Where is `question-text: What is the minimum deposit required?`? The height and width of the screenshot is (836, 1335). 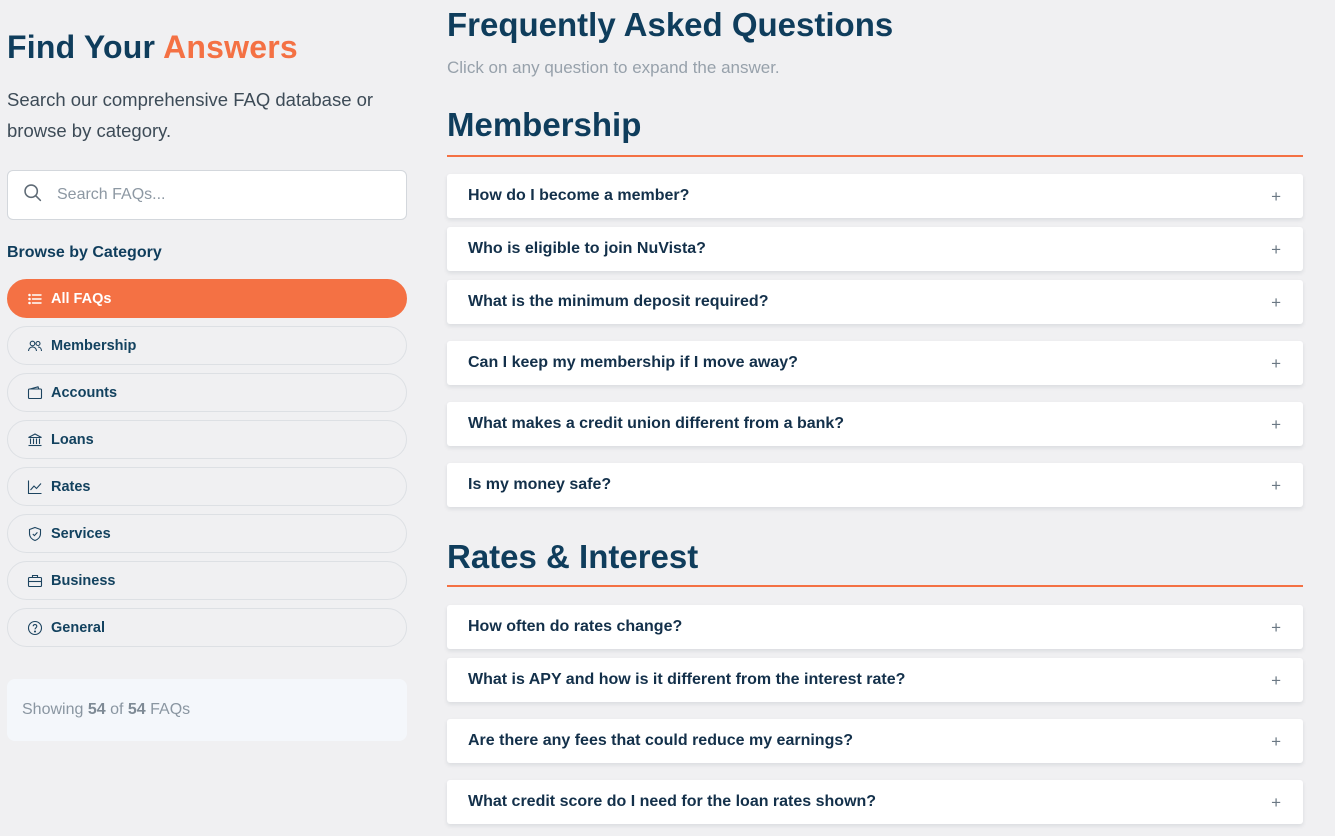 question-text: What is the minimum deposit required? is located at coordinates (618, 301).